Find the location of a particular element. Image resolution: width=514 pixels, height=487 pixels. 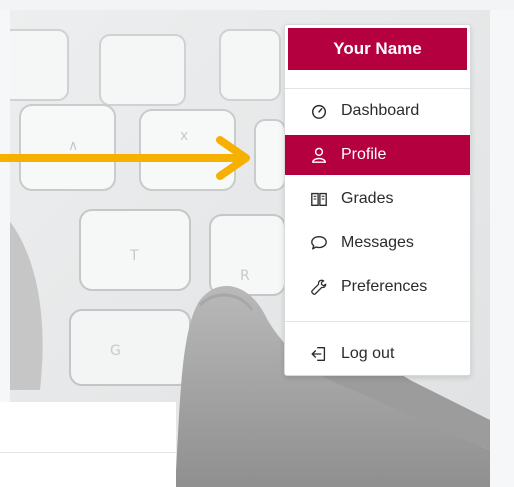

speech-bubble-icon is located at coordinates (319, 243).